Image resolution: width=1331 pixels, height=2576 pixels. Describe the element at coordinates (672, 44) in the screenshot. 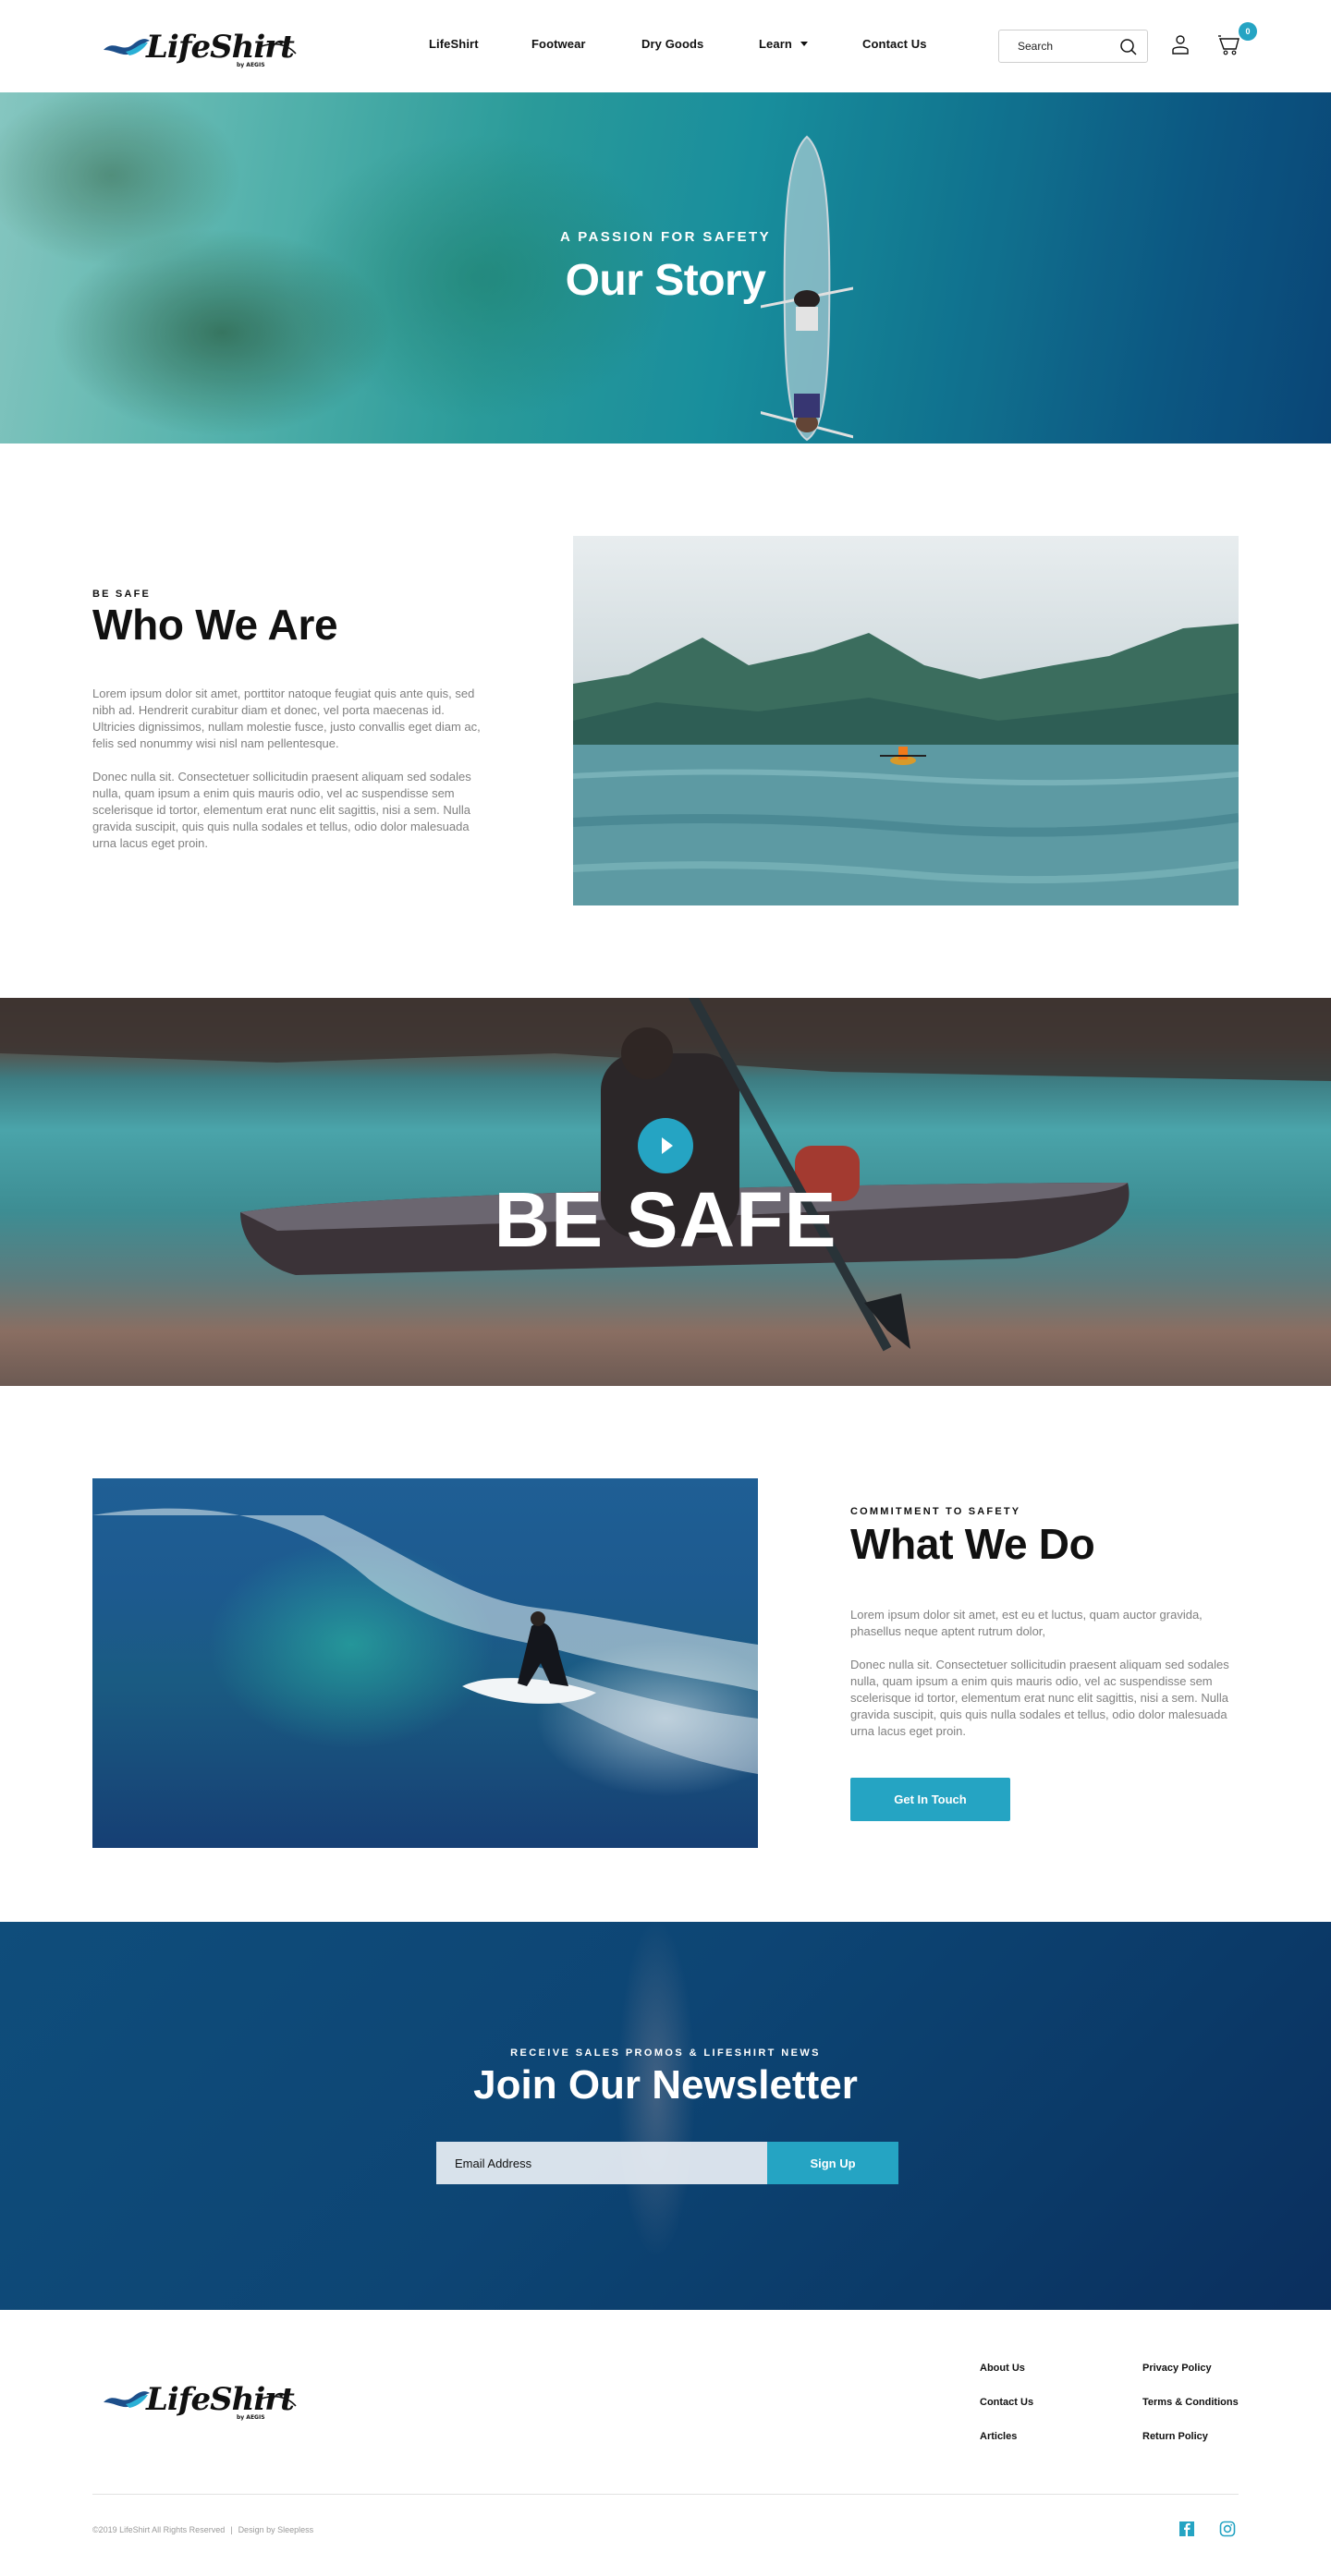

I see `nav-dry-goods: Dry Goods` at that location.